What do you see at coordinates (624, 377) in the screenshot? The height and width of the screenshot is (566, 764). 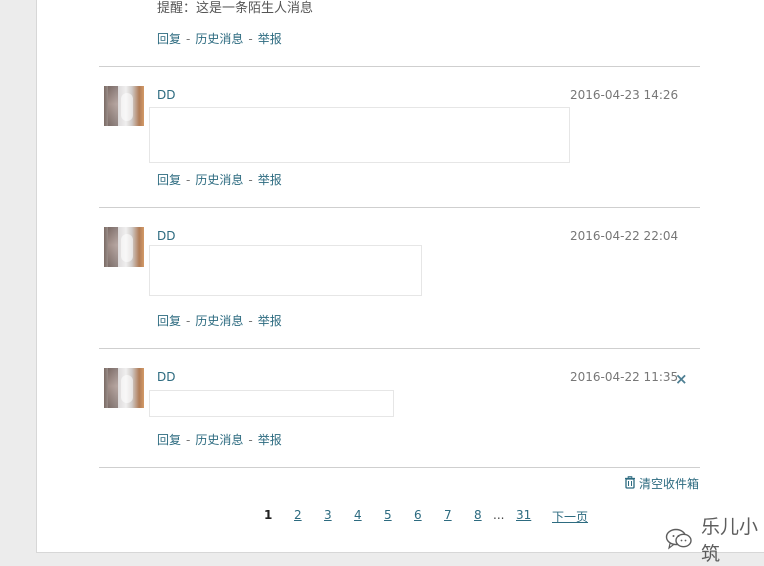 I see `message-time: 2016-04-22 11:35` at bounding box center [624, 377].